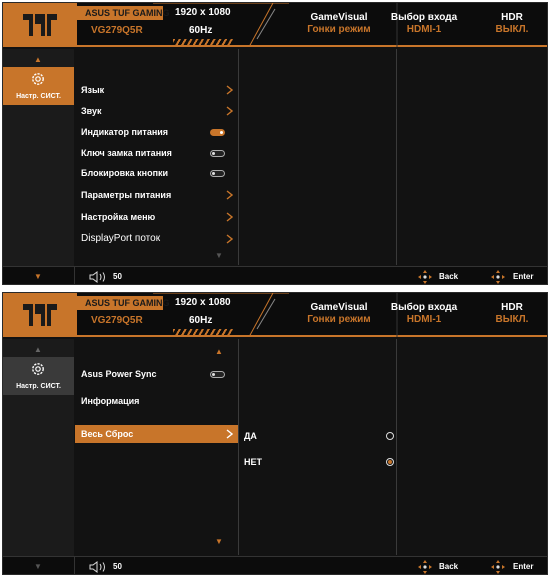 This screenshot has width=550, height=580. I want to click on submenu-option-no: НЕТ, so click(319, 462).